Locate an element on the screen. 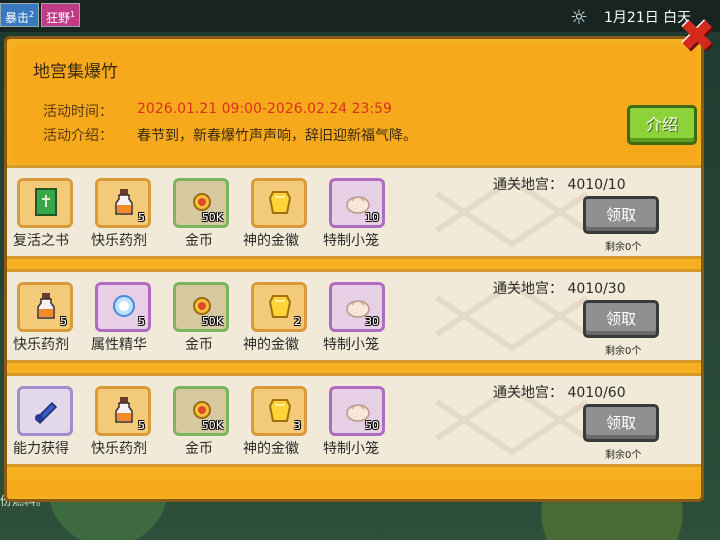 The image size is (720, 540). dungeon-requirement: 通关地宫： 4010/30 is located at coordinates (559, 289).